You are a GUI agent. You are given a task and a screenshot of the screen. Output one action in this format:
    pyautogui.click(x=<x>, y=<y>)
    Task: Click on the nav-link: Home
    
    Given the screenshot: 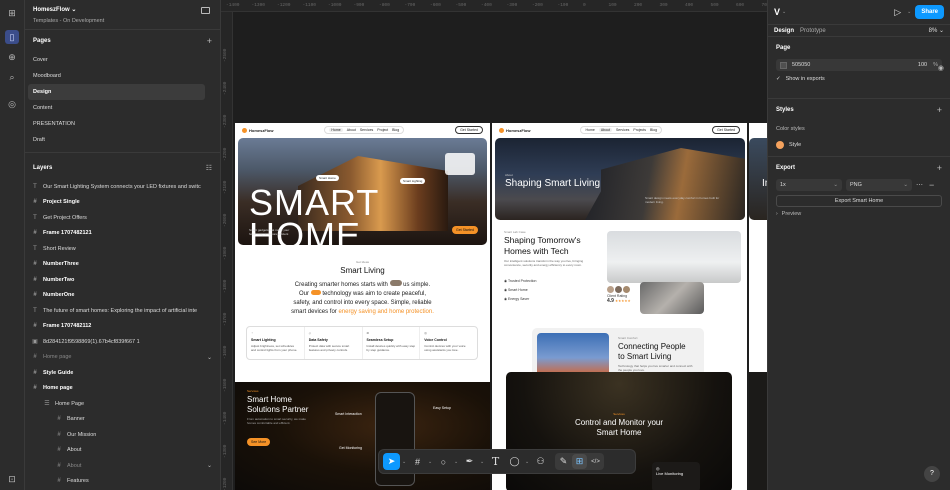 What is the action you would take?
    pyautogui.click(x=336, y=130)
    